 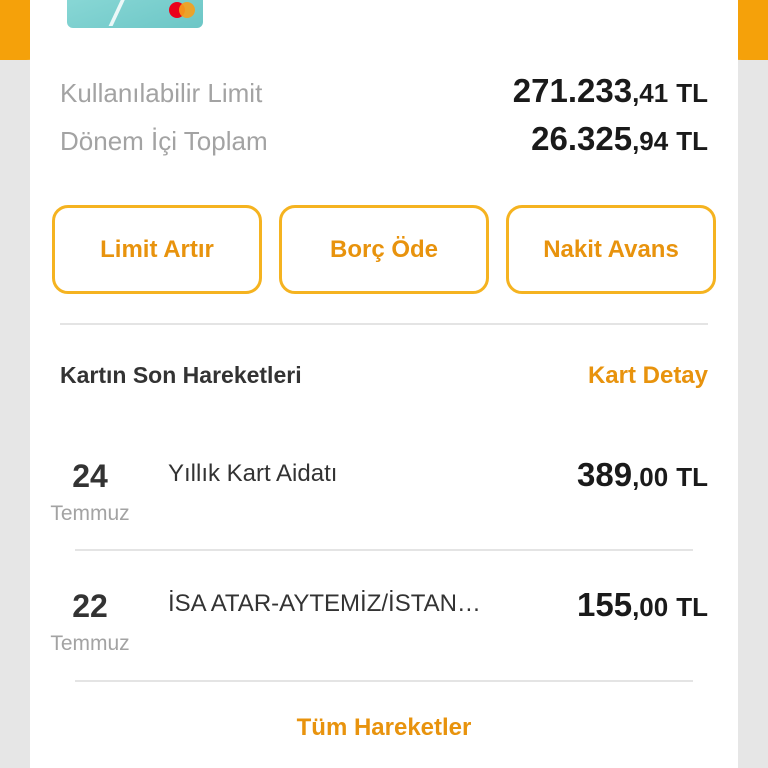 What do you see at coordinates (384, 497) in the screenshot?
I see `transaction-row: 24 Temmuz Yıllık Kart Aidatı 389,00 TL` at bounding box center [384, 497].